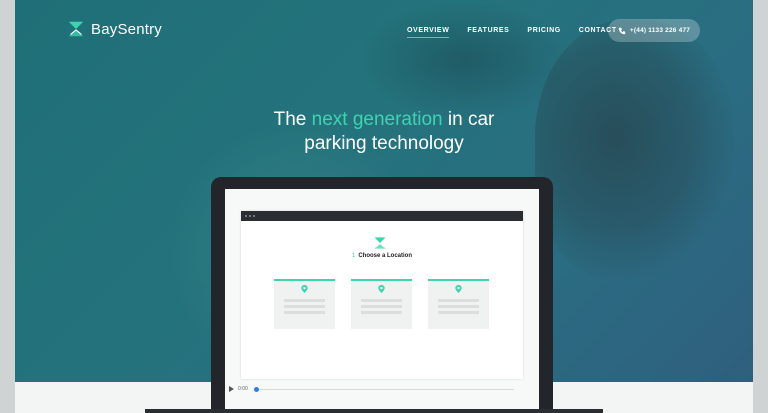 The height and width of the screenshot is (413, 768). I want to click on phone-icon, so click(622, 30).